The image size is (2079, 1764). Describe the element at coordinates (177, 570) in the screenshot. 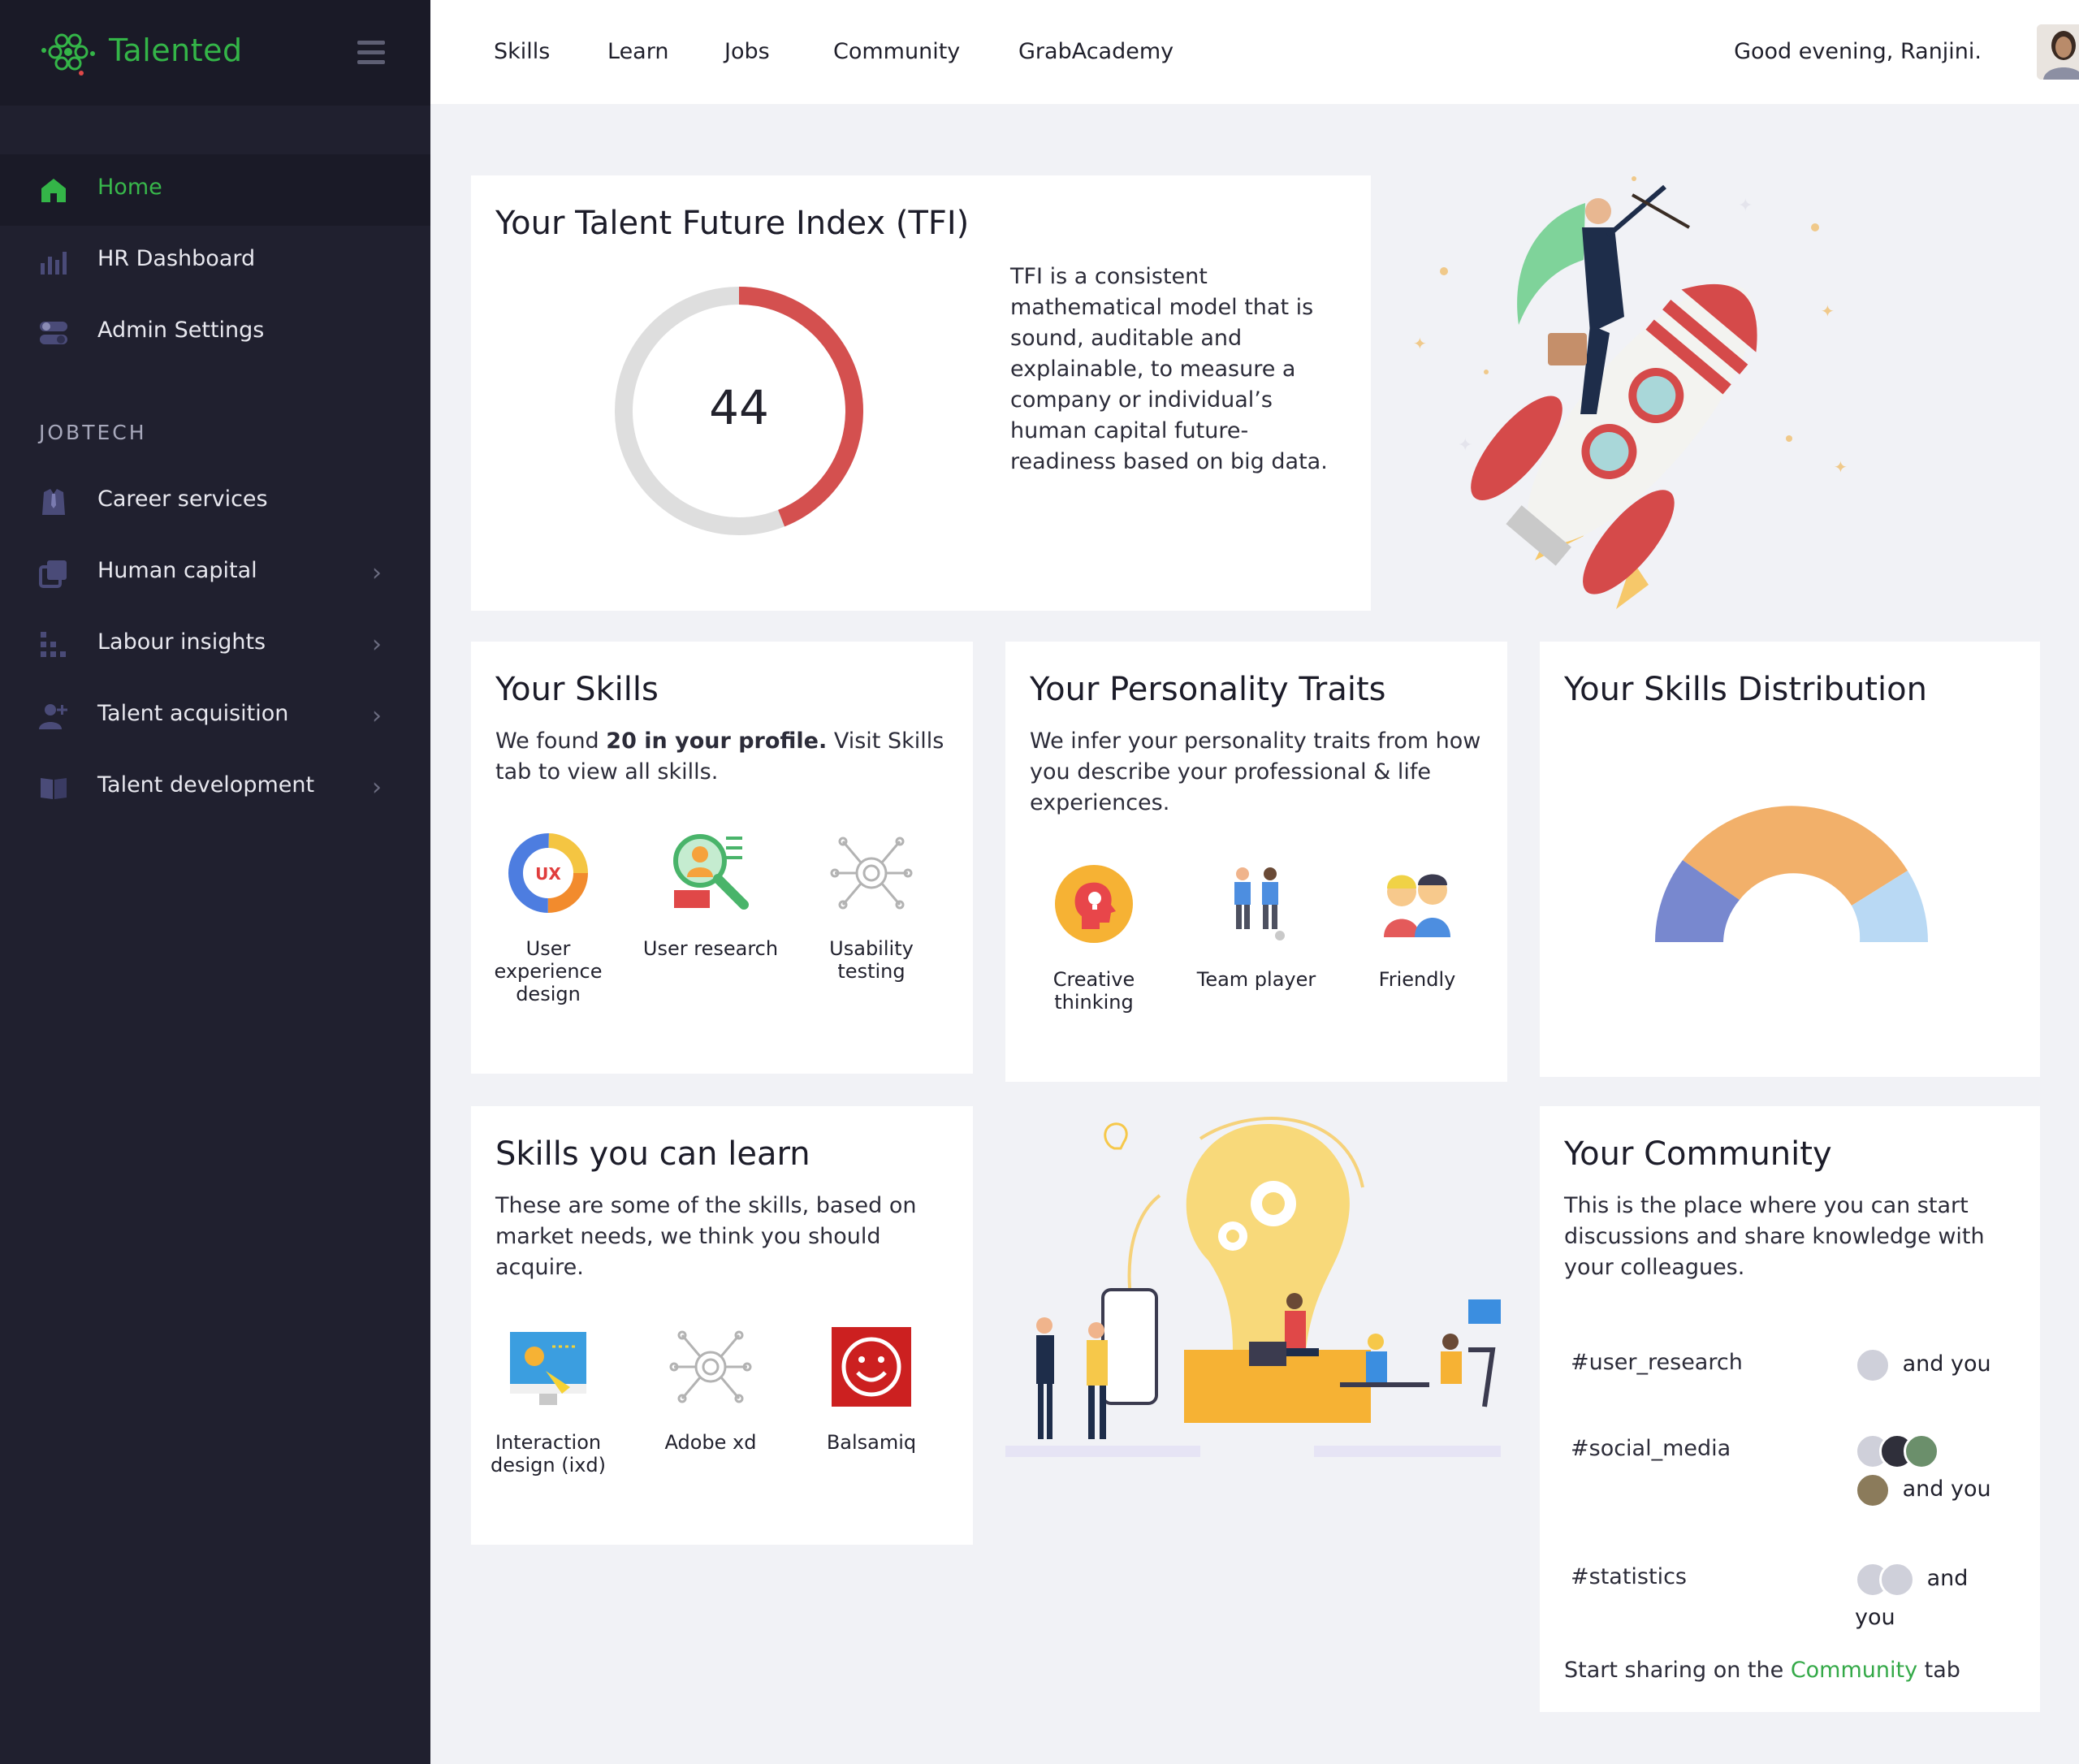

I see `sidebar-item-label: Human capital` at that location.